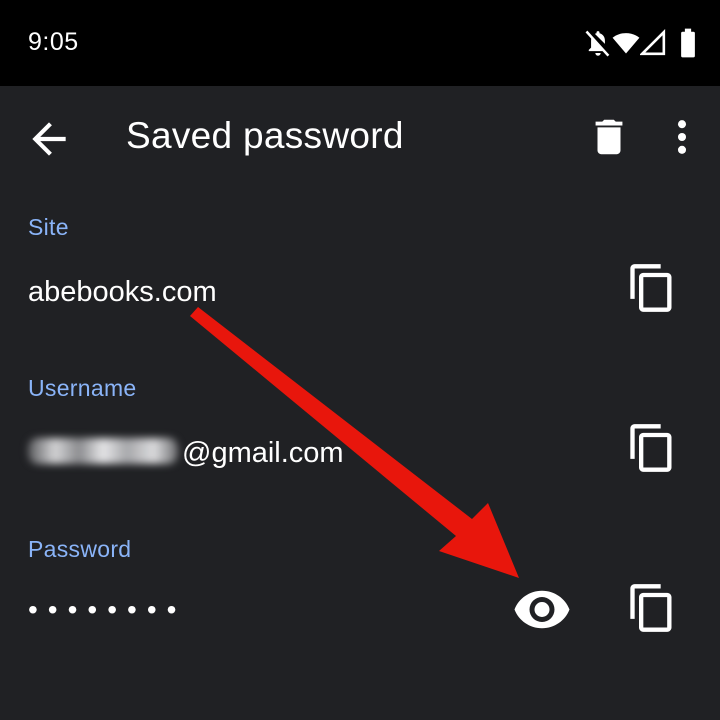 The width and height of the screenshot is (720, 720). What do you see at coordinates (265, 135) in the screenshot?
I see `page-title: Saved password` at bounding box center [265, 135].